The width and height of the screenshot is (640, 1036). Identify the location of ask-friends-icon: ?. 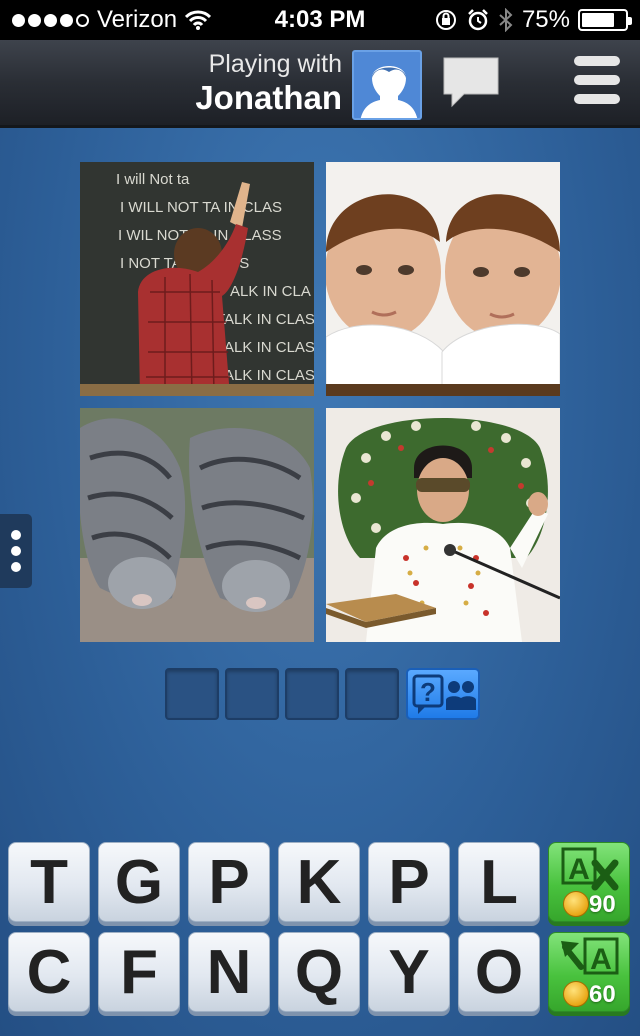
(444, 694).